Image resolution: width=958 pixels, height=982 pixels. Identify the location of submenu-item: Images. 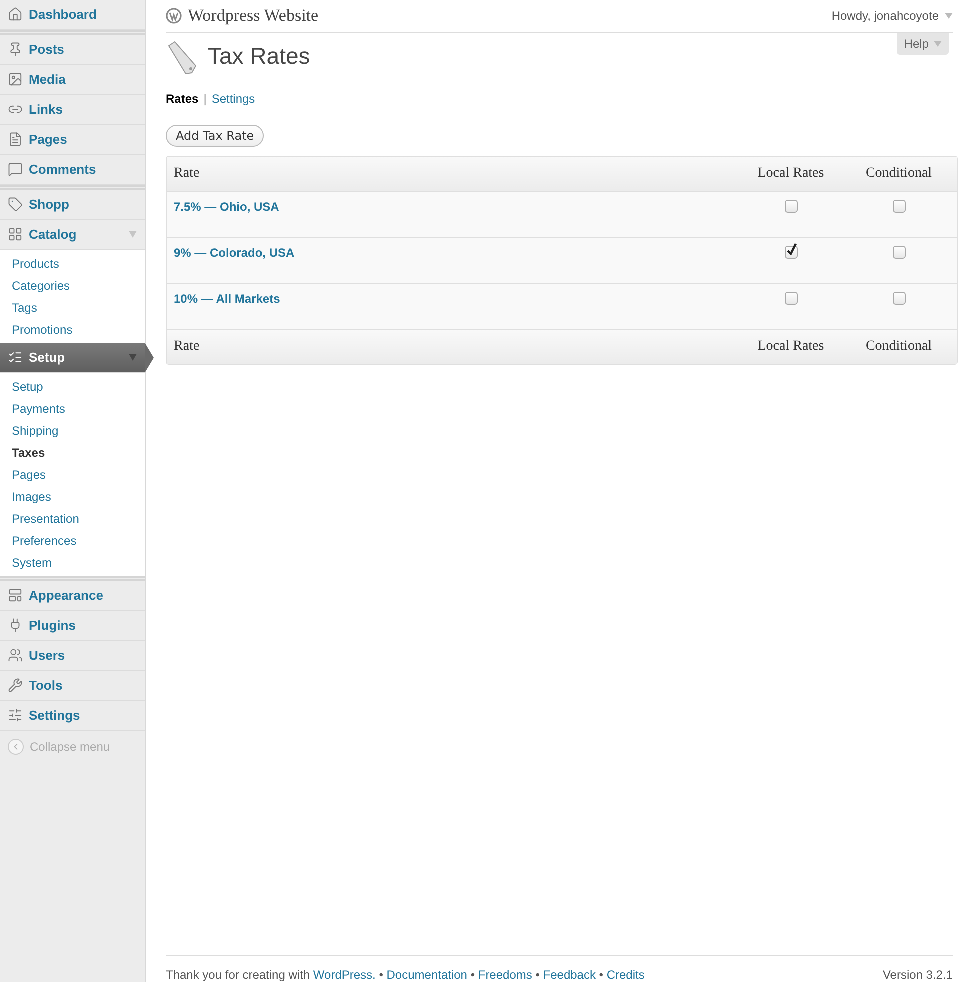
(72, 497).